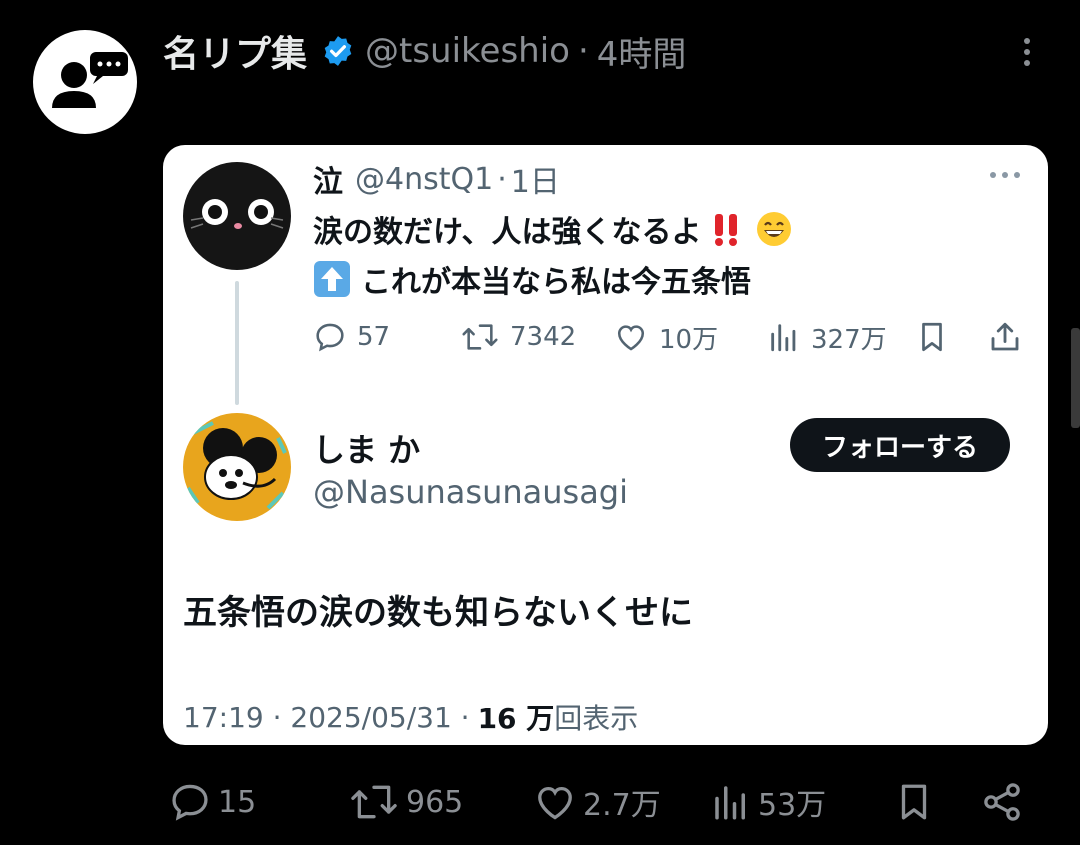 This screenshot has height=845, width=1080. What do you see at coordinates (622, 805) in the screenshot?
I see `like-count: 2.7万` at bounding box center [622, 805].